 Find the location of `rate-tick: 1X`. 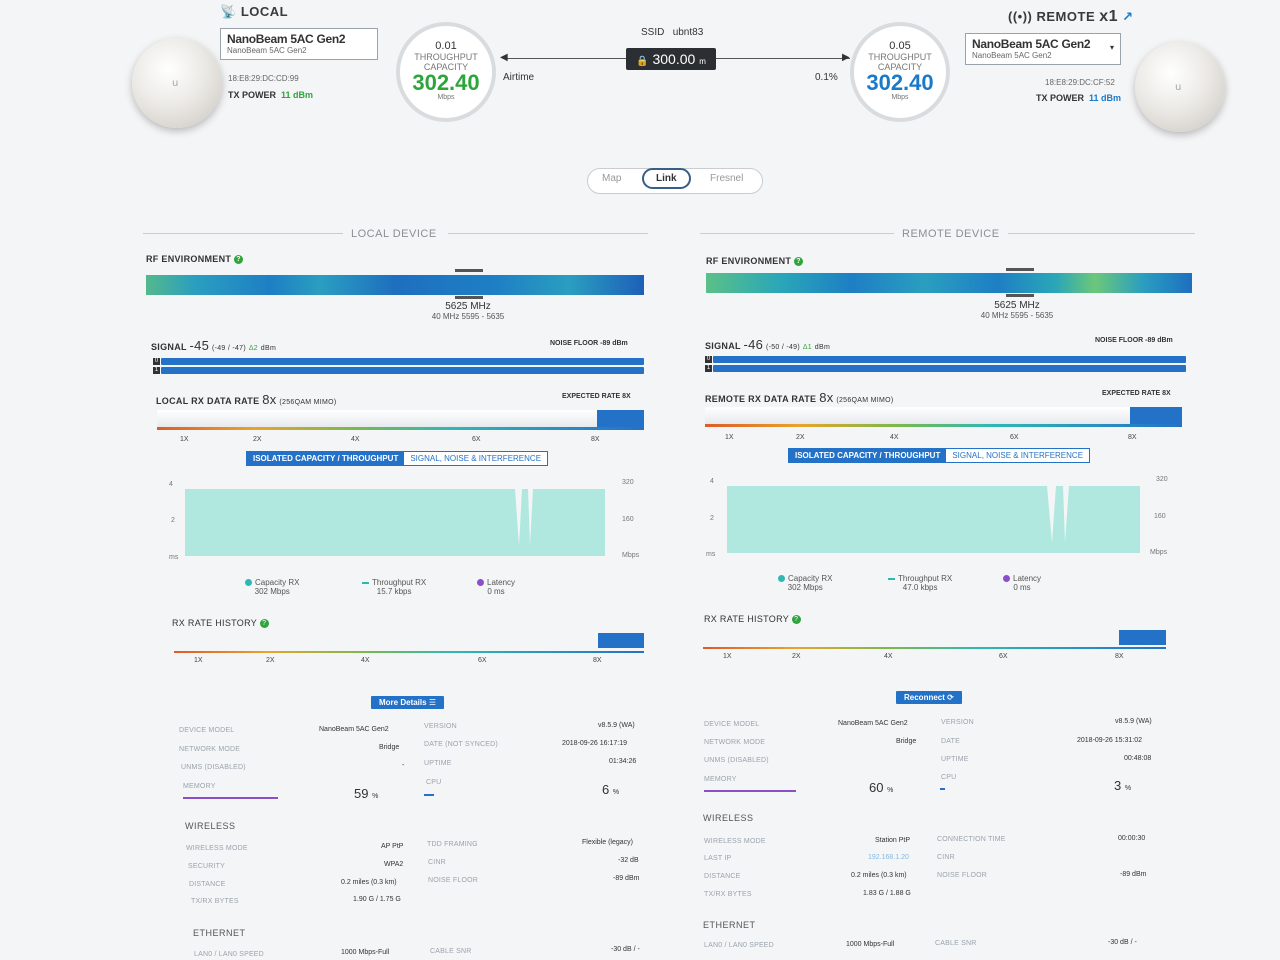

rate-tick: 1X is located at coordinates (184, 439).